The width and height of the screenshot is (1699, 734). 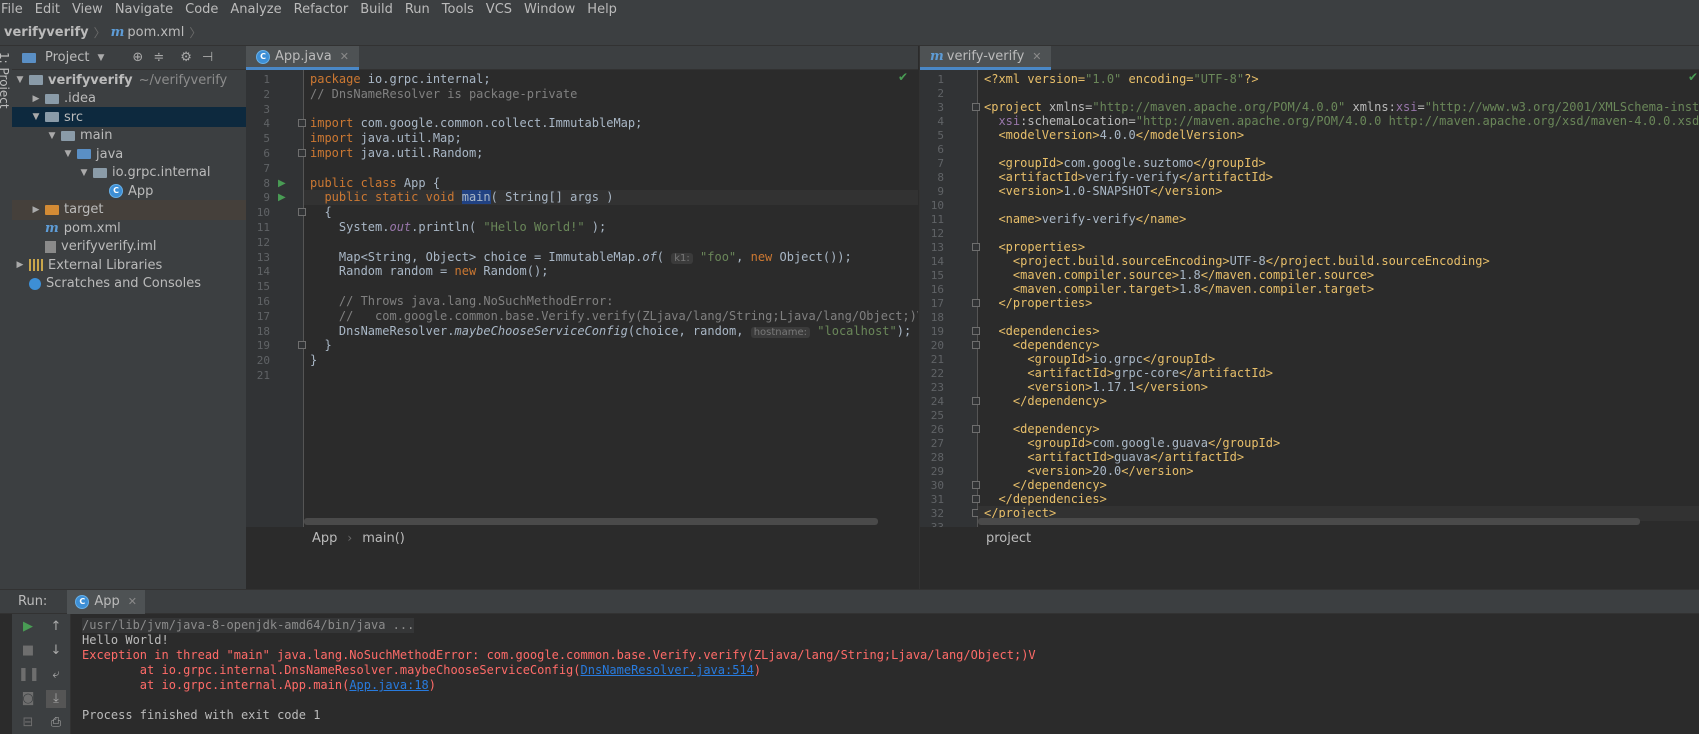 I want to click on tree-item: ▶ .idea, so click(x=129, y=99).